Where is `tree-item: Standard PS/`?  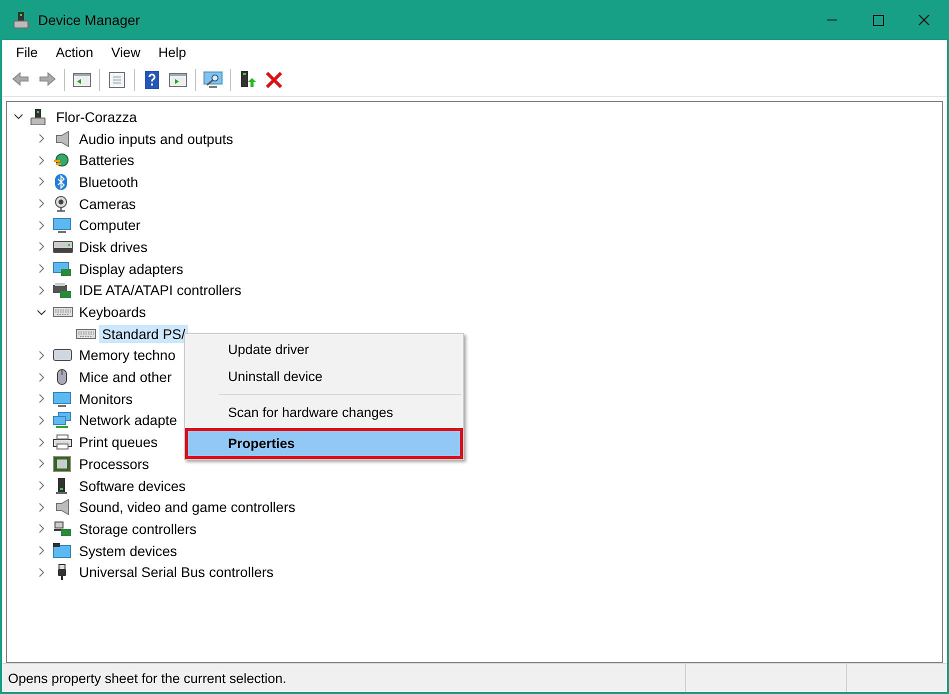
tree-item: Standard PS/ is located at coordinates (143, 333).